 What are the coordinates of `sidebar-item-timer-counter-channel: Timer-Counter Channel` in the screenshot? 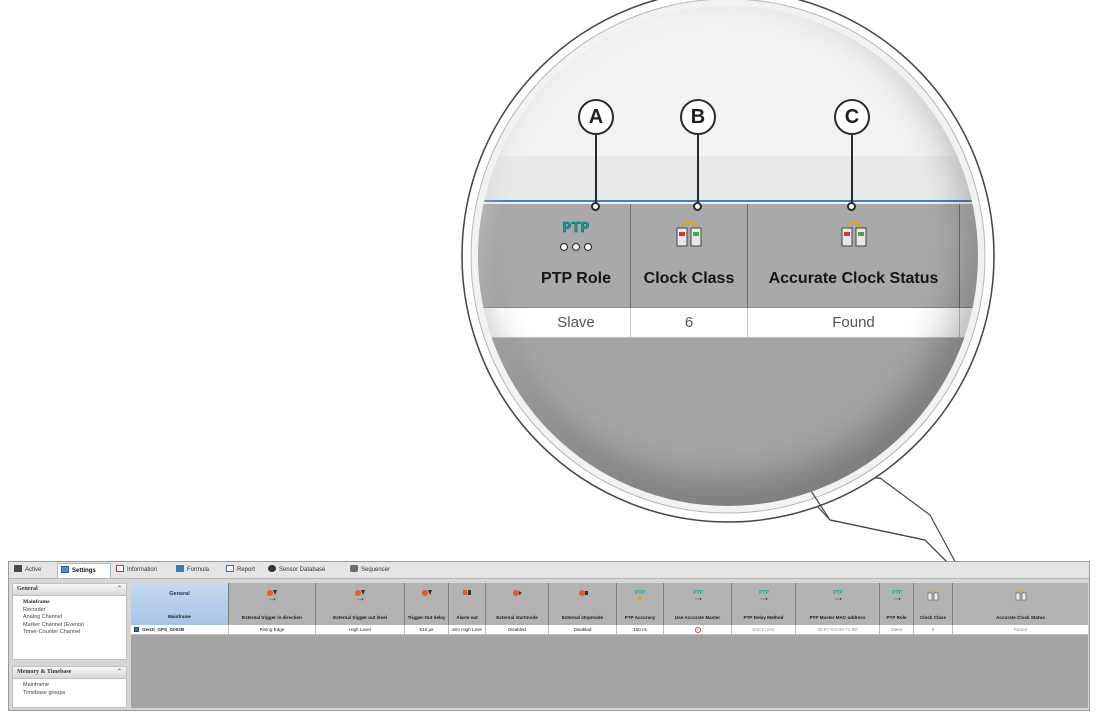 It's located at (69, 633).